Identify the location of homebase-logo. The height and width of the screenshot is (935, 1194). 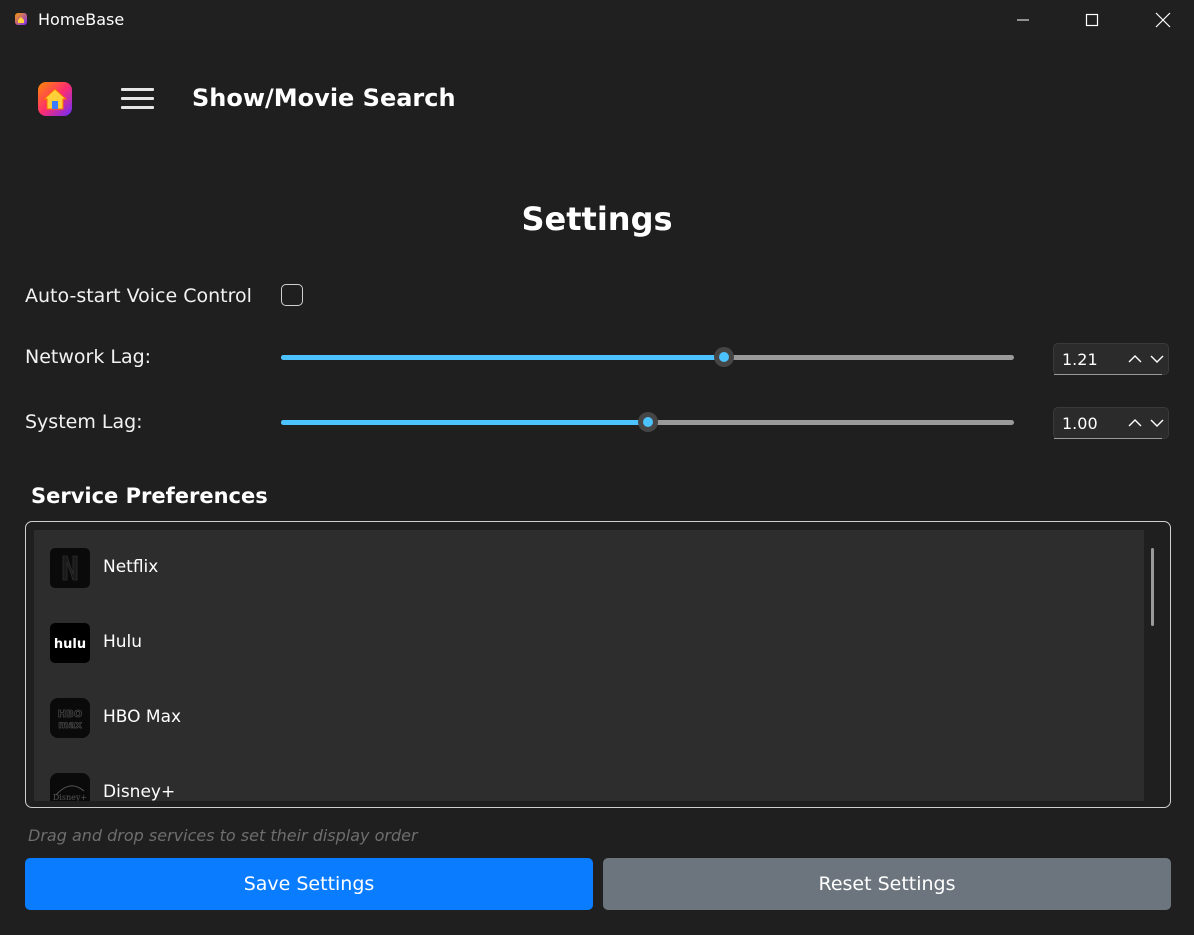
(55, 99).